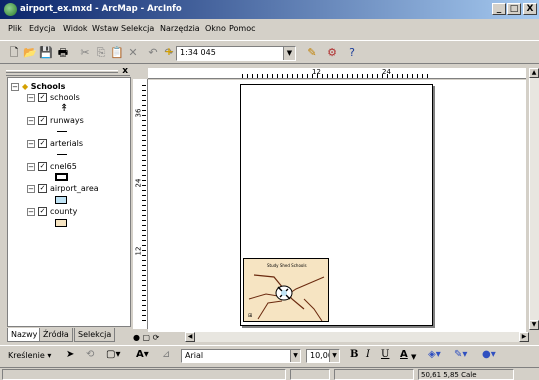 Image resolution: width=539 pixels, height=380 pixels. What do you see at coordinates (332, 53) in the screenshot?
I see `arc-toolbox-icon: ⚙` at bounding box center [332, 53].